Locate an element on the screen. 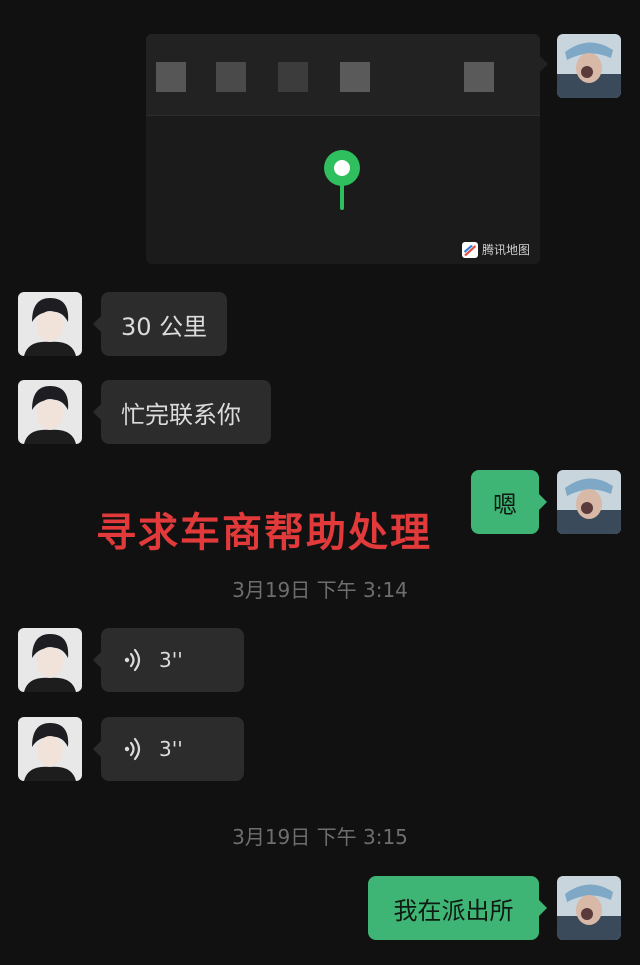  timestamp: 3月19日 下午 3:15 is located at coordinates (320, 837).